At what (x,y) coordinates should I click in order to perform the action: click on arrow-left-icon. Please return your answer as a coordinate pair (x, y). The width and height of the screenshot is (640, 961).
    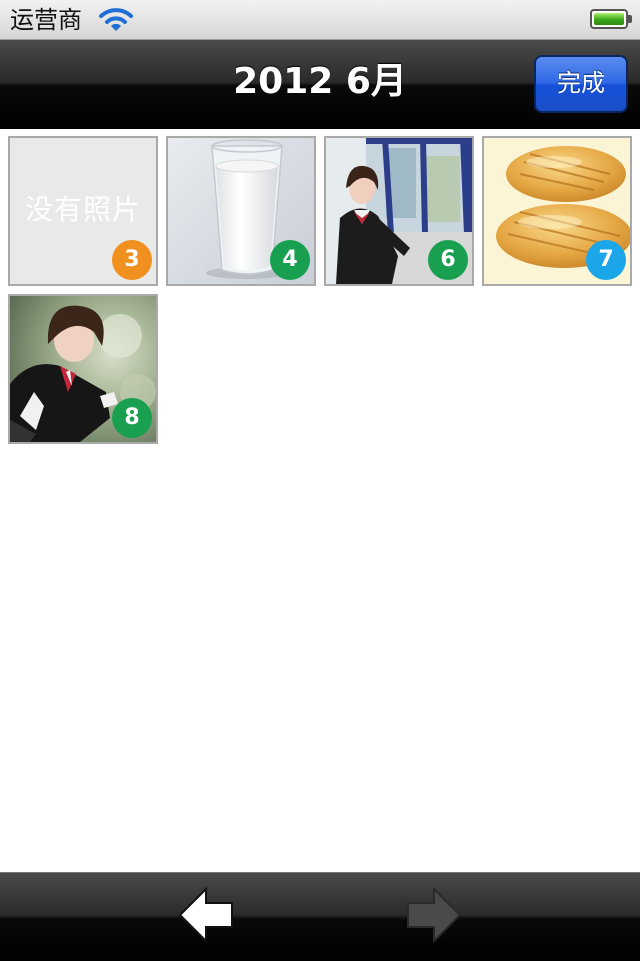
    Looking at the image, I should click on (206, 915).